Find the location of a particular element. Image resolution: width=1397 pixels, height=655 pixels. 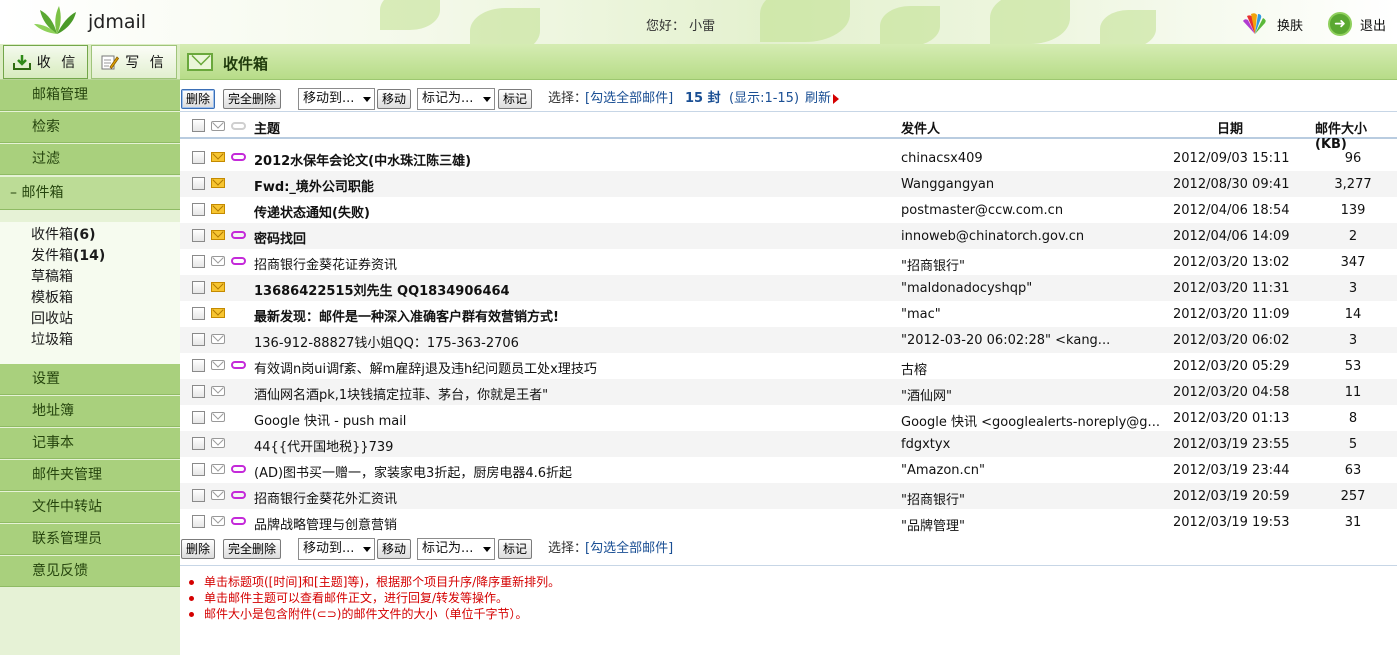

delete-button: 删除 is located at coordinates (198, 99).